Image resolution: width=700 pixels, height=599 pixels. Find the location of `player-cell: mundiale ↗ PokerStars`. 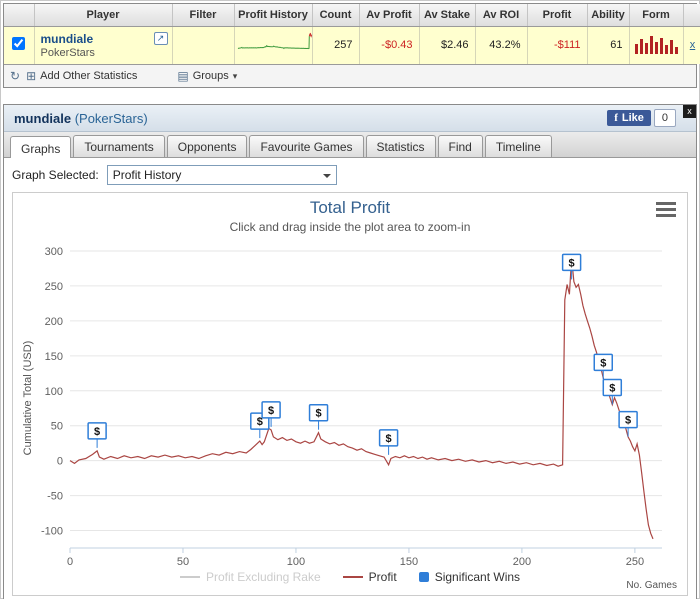

player-cell: mundiale ↗ PokerStars is located at coordinates (103, 45).